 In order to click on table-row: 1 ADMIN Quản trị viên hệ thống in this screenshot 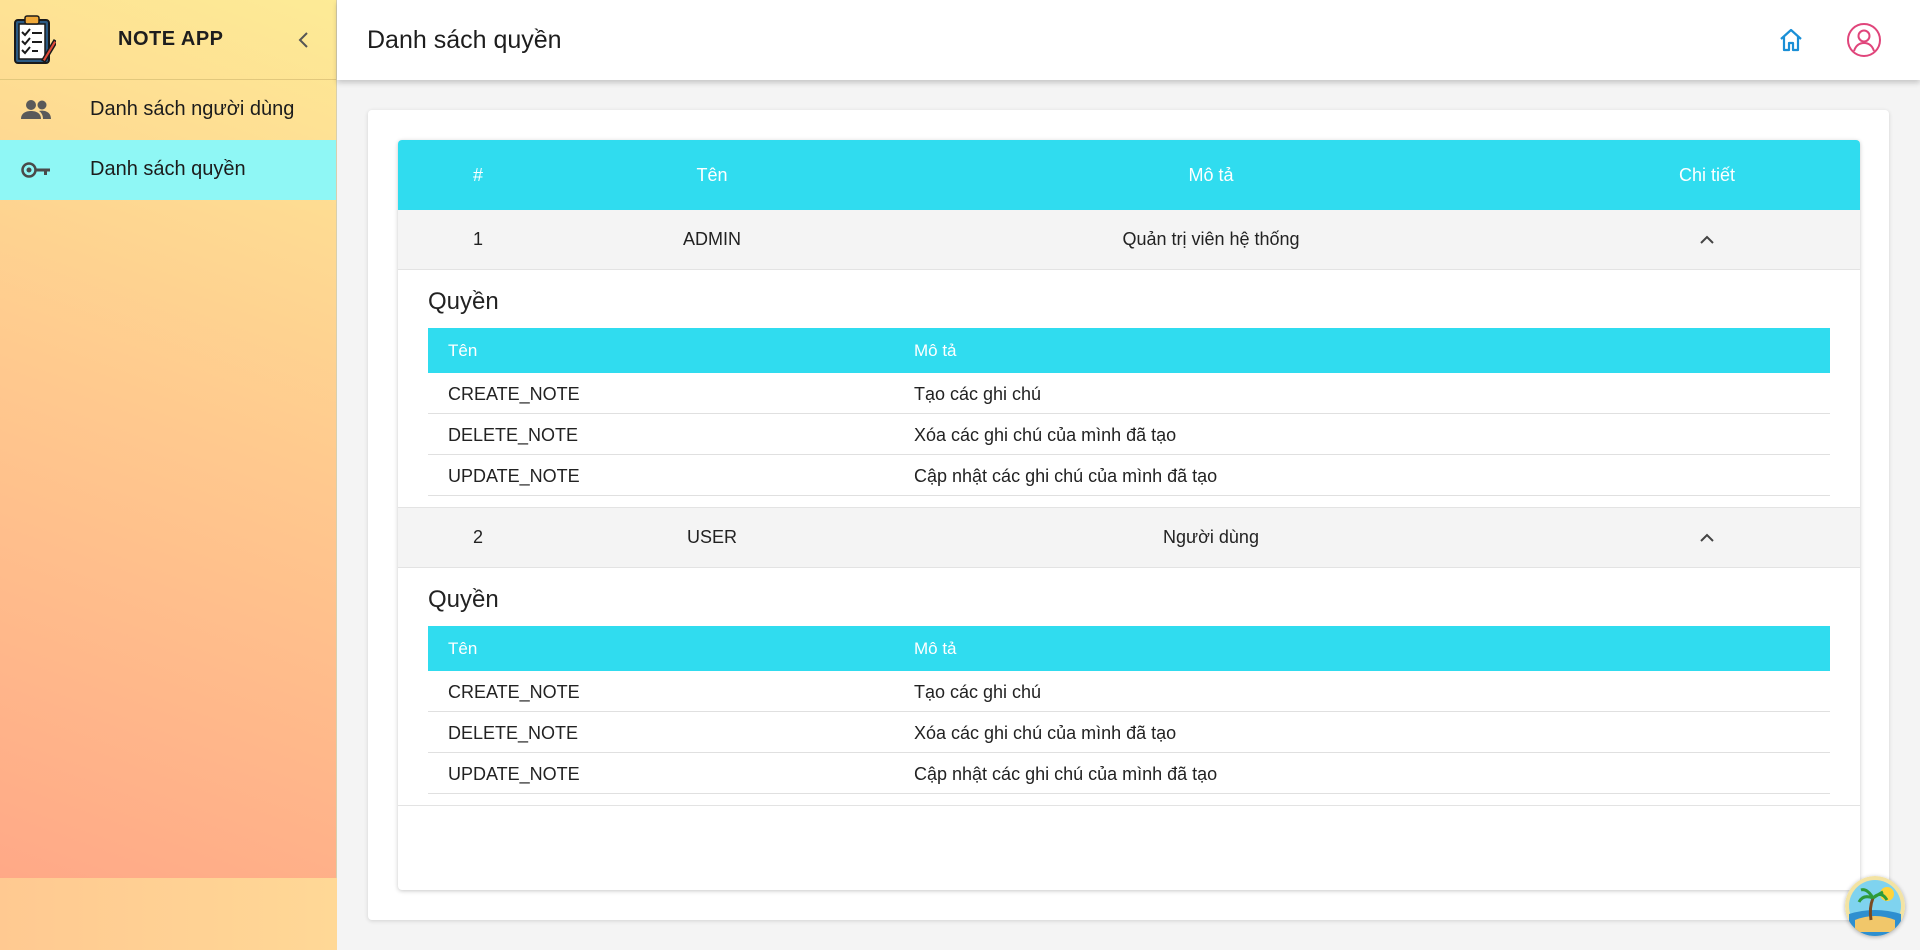, I will do `click(1129, 240)`.